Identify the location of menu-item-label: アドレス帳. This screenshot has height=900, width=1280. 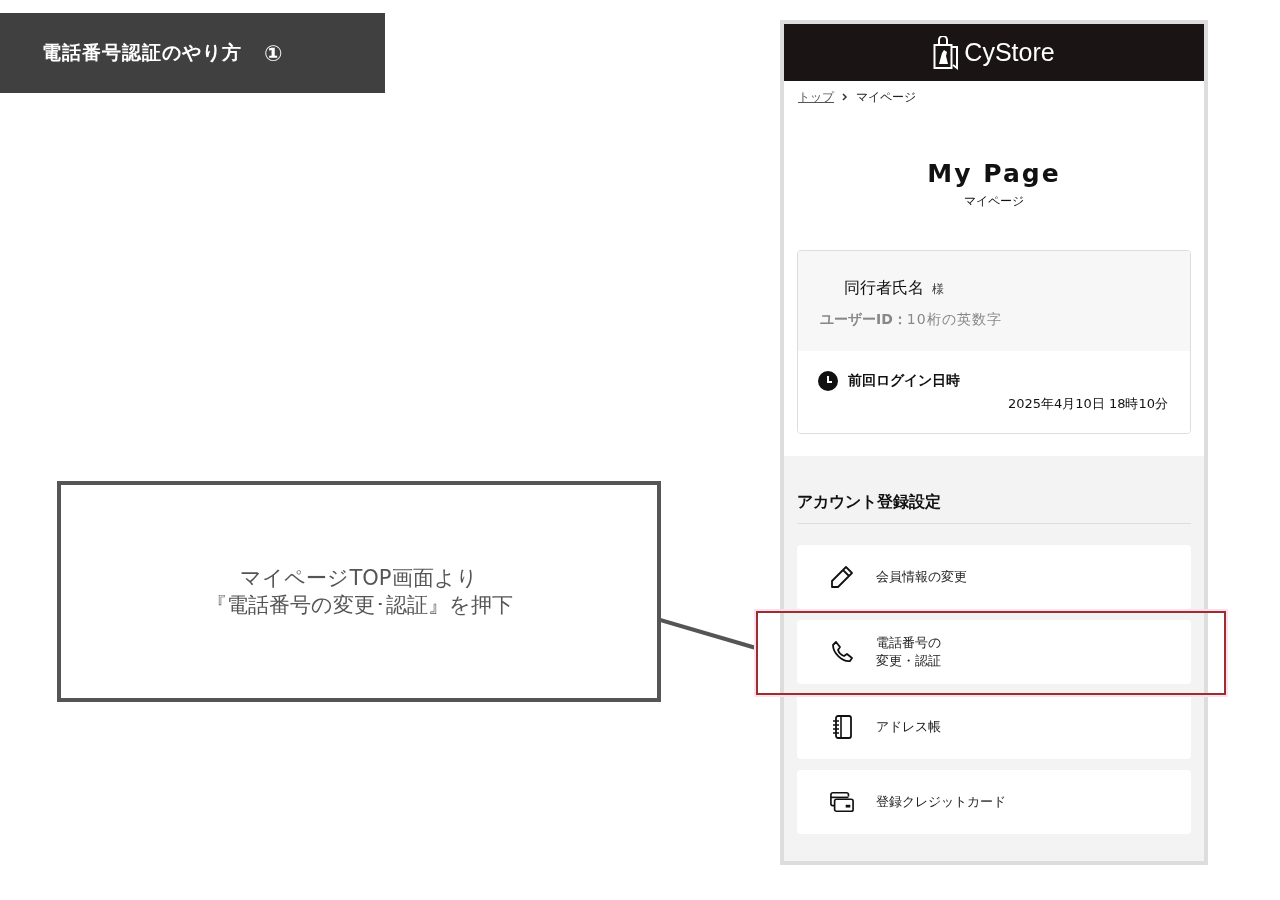
(908, 727).